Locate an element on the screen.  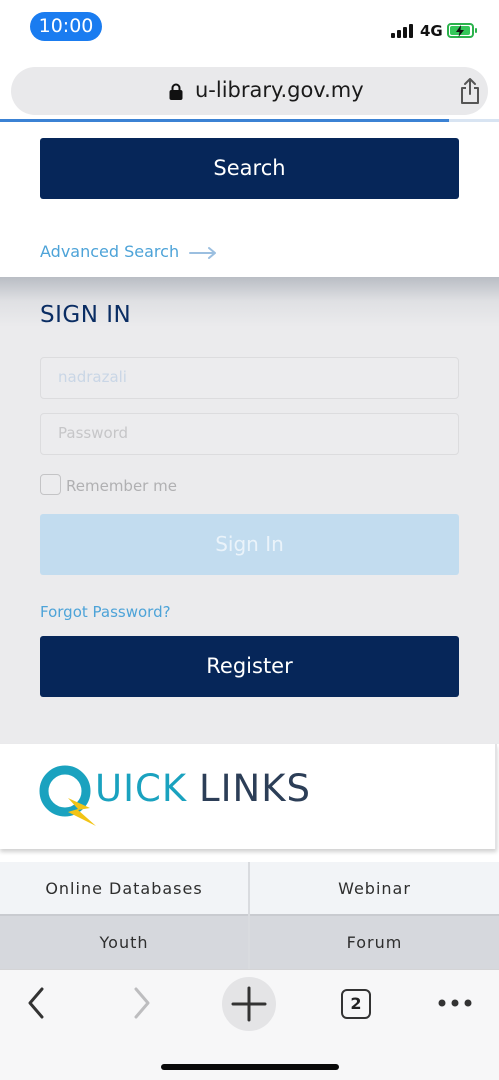
url-text: u-library.gov.my is located at coordinates (279, 90).